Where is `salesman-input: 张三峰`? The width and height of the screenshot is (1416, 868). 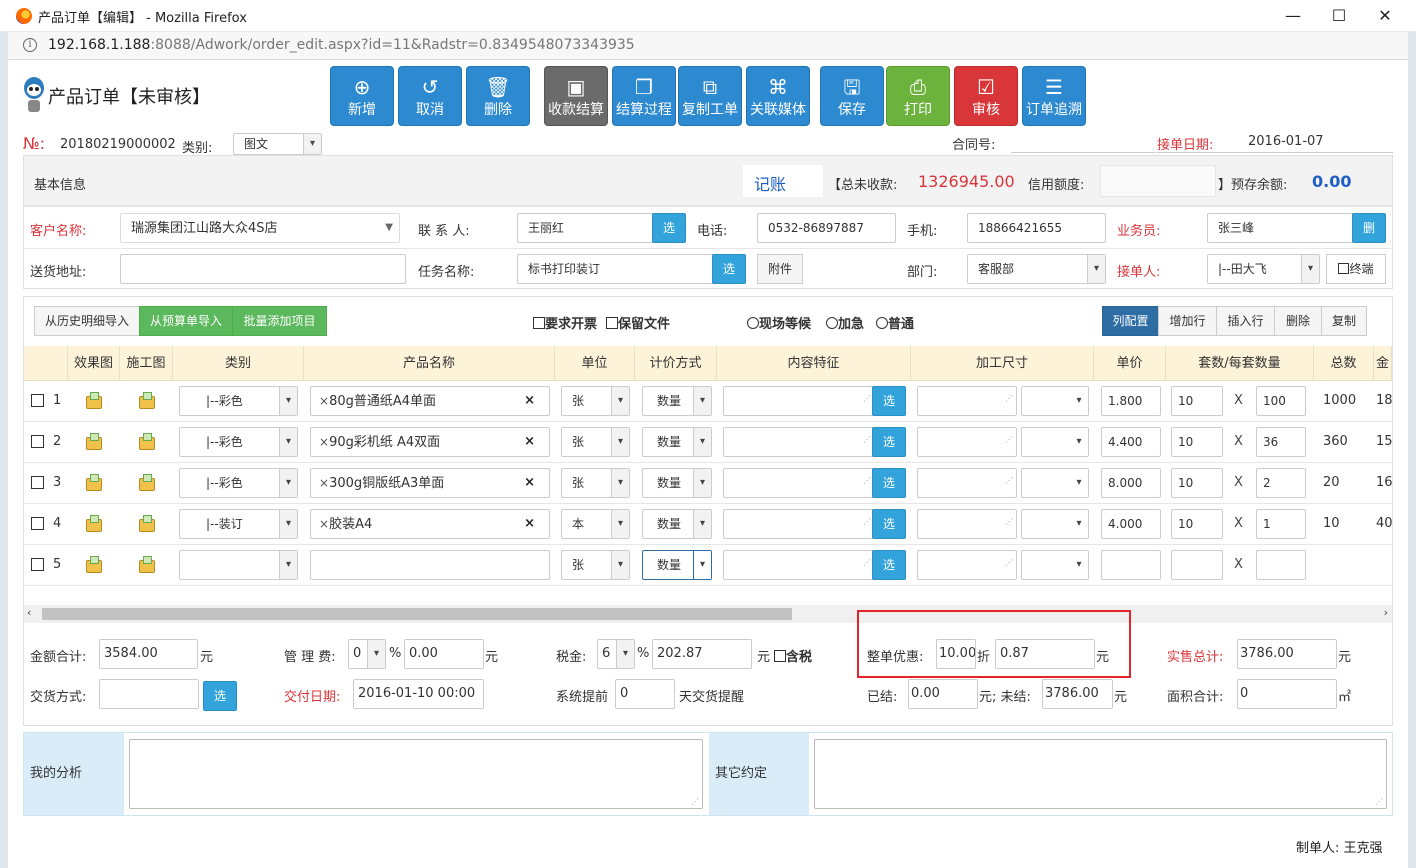
salesman-input: 张三峰 is located at coordinates (1281, 228).